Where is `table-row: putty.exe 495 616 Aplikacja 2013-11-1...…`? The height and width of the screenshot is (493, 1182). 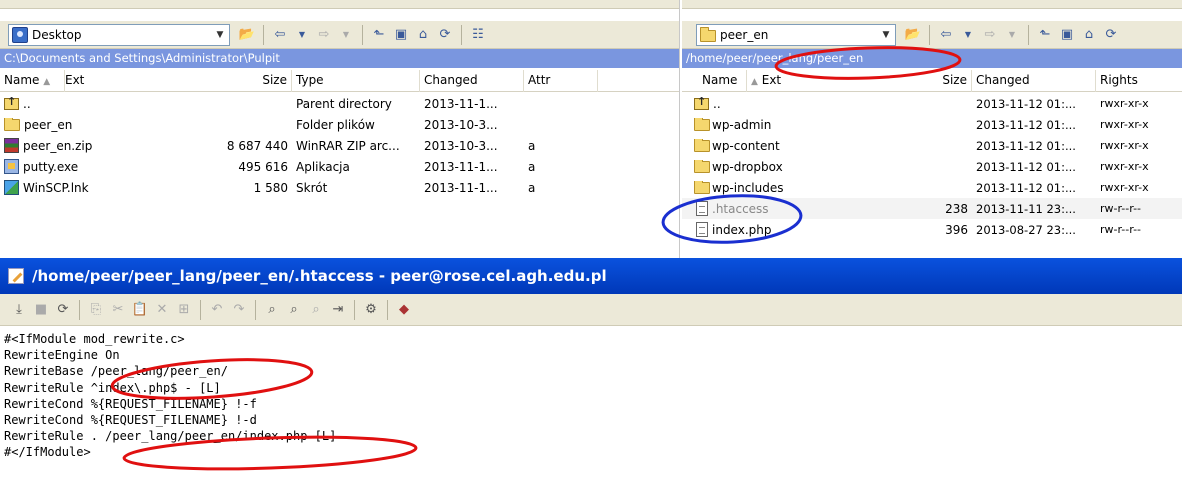
table-row: putty.exe 495 616 Aplikacja 2013-11-1...… is located at coordinates (339, 166).